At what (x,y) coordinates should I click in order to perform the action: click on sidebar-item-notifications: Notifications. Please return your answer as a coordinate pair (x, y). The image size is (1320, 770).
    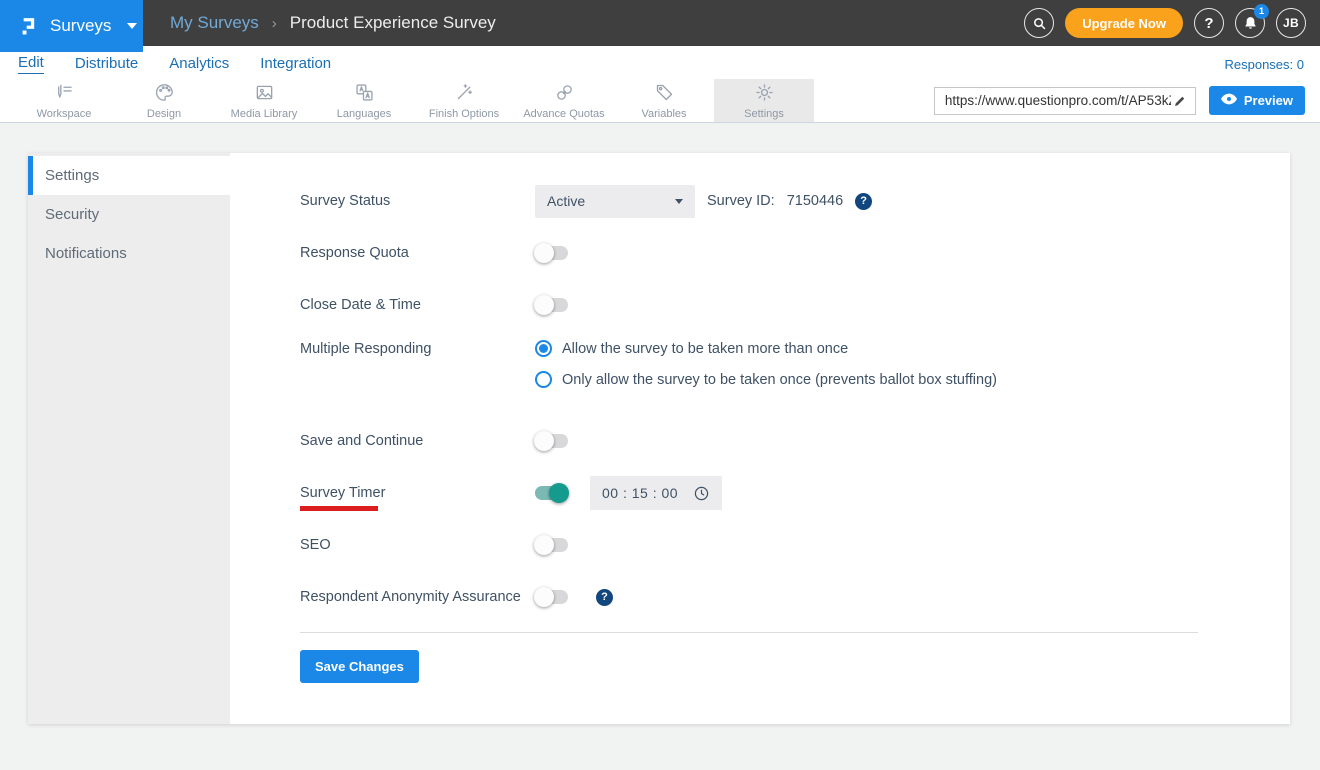
    Looking at the image, I should click on (129, 253).